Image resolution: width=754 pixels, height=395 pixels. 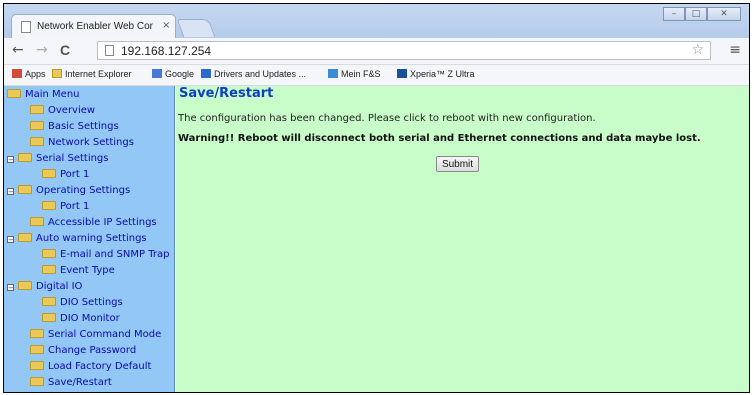 I want to click on reload-icon: C, so click(x=65, y=50).